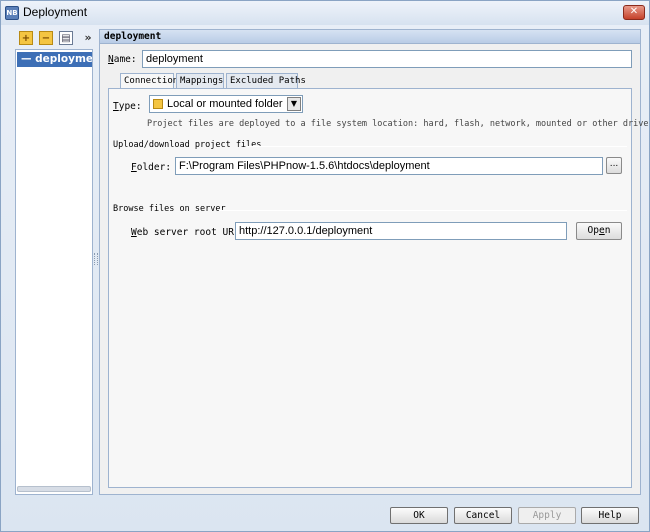 This screenshot has width=650, height=532. What do you see at coordinates (55, 12) in the screenshot?
I see `window-title: Deployment` at bounding box center [55, 12].